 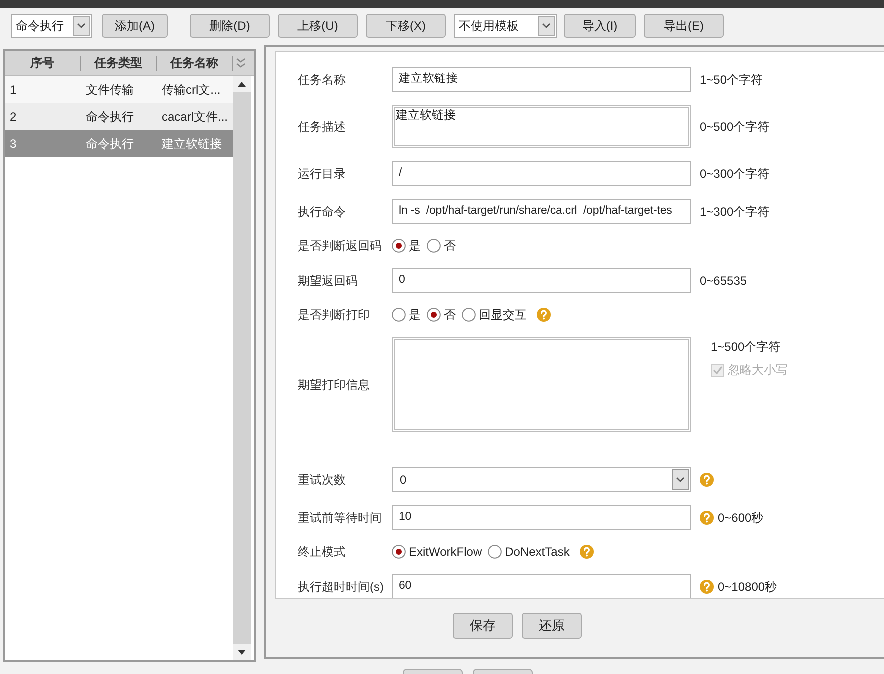 What do you see at coordinates (241, 63) in the screenshot?
I see `double-chevron-icon` at bounding box center [241, 63].